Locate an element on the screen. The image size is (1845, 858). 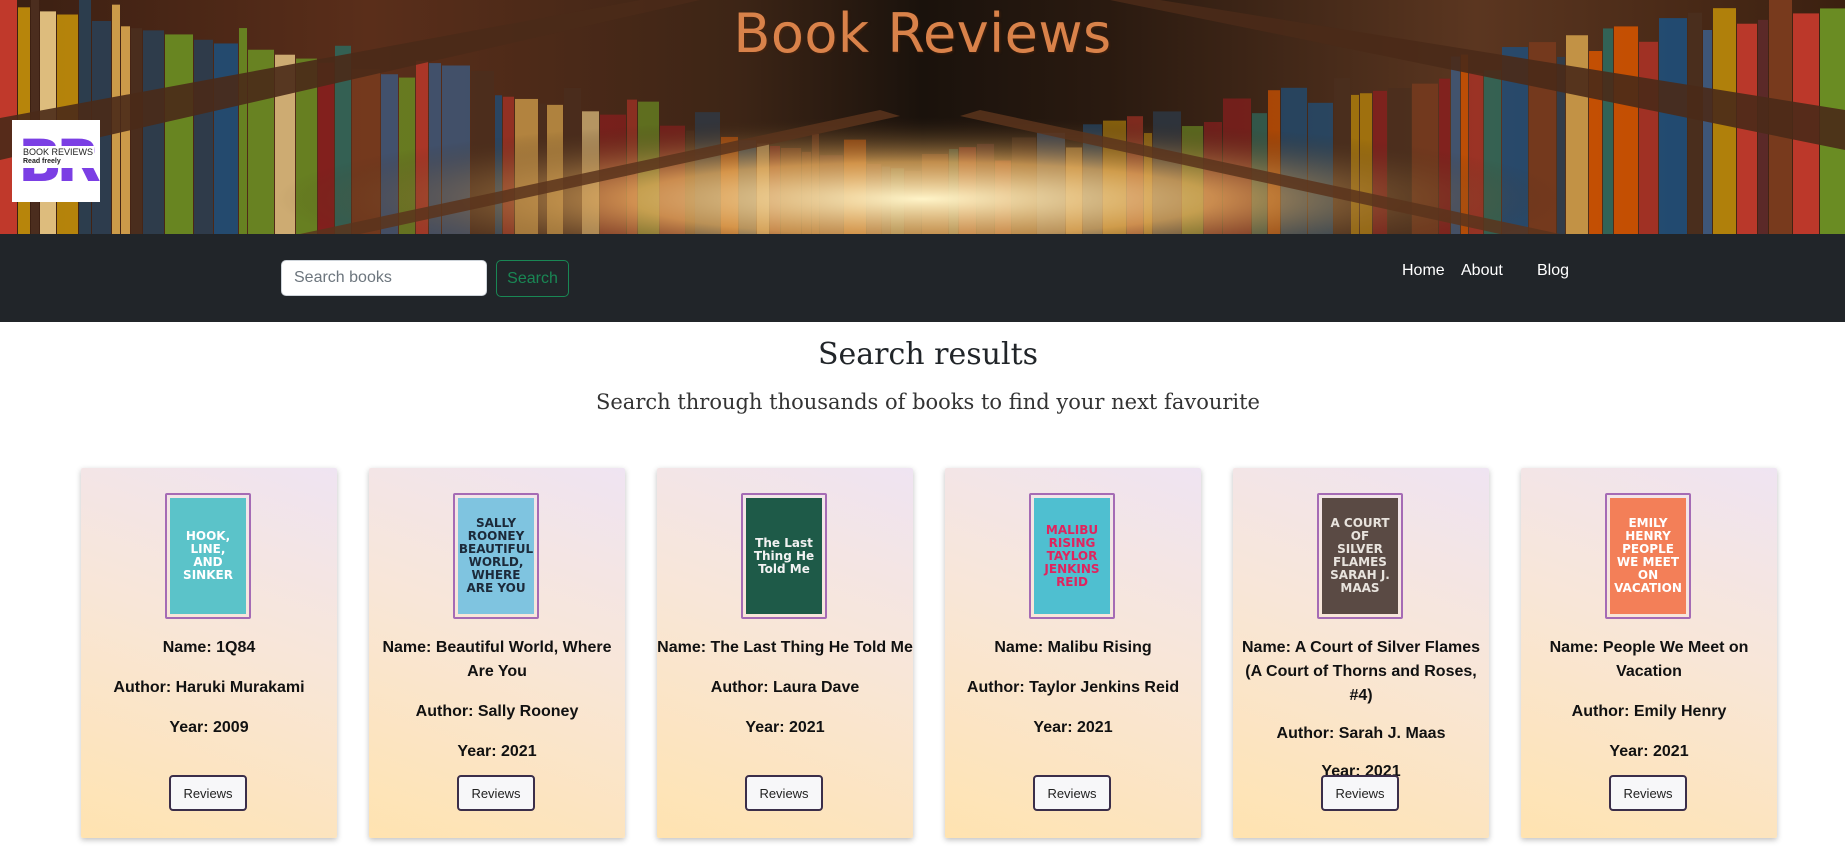
book-name: Name: Malibu Rising is located at coordinates (1073, 647).